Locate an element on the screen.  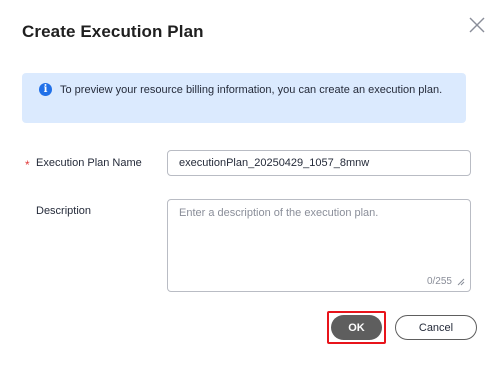
cancel-button: Cancel is located at coordinates (436, 327).